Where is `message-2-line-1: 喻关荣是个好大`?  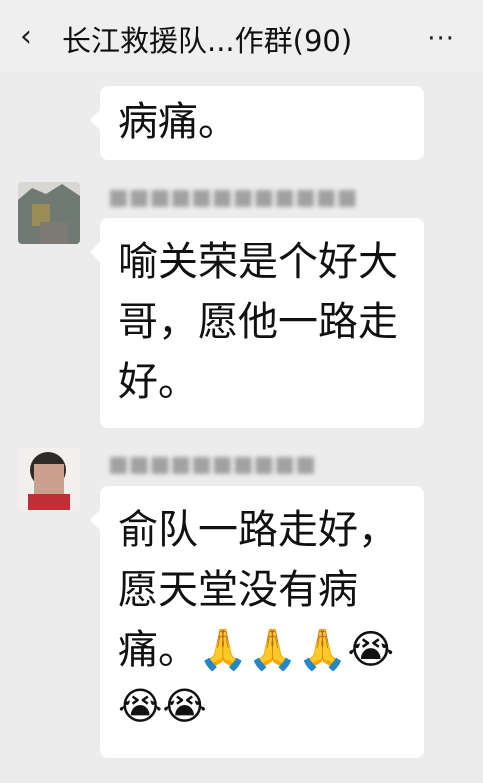 message-2-line-1: 喻关荣是个好大 is located at coordinates (258, 262).